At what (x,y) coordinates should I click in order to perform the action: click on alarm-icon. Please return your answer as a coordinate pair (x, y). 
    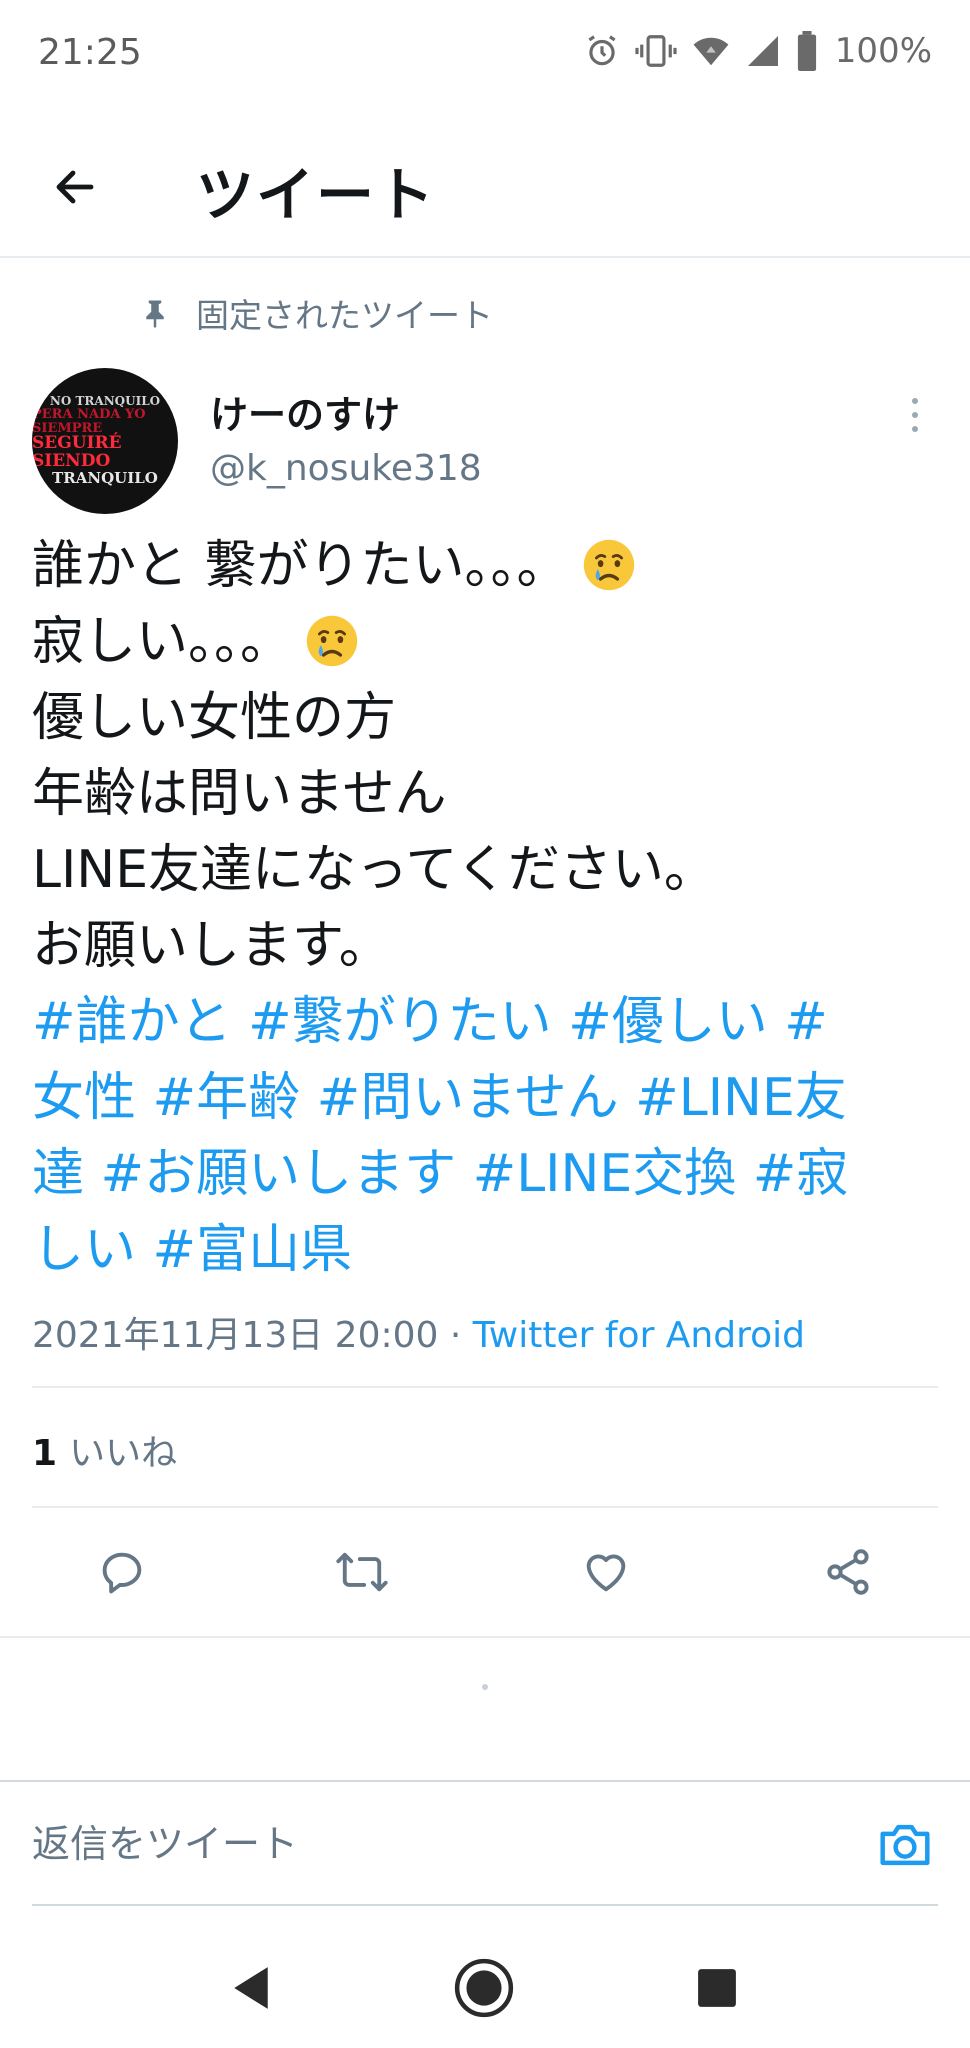
    Looking at the image, I should click on (602, 50).